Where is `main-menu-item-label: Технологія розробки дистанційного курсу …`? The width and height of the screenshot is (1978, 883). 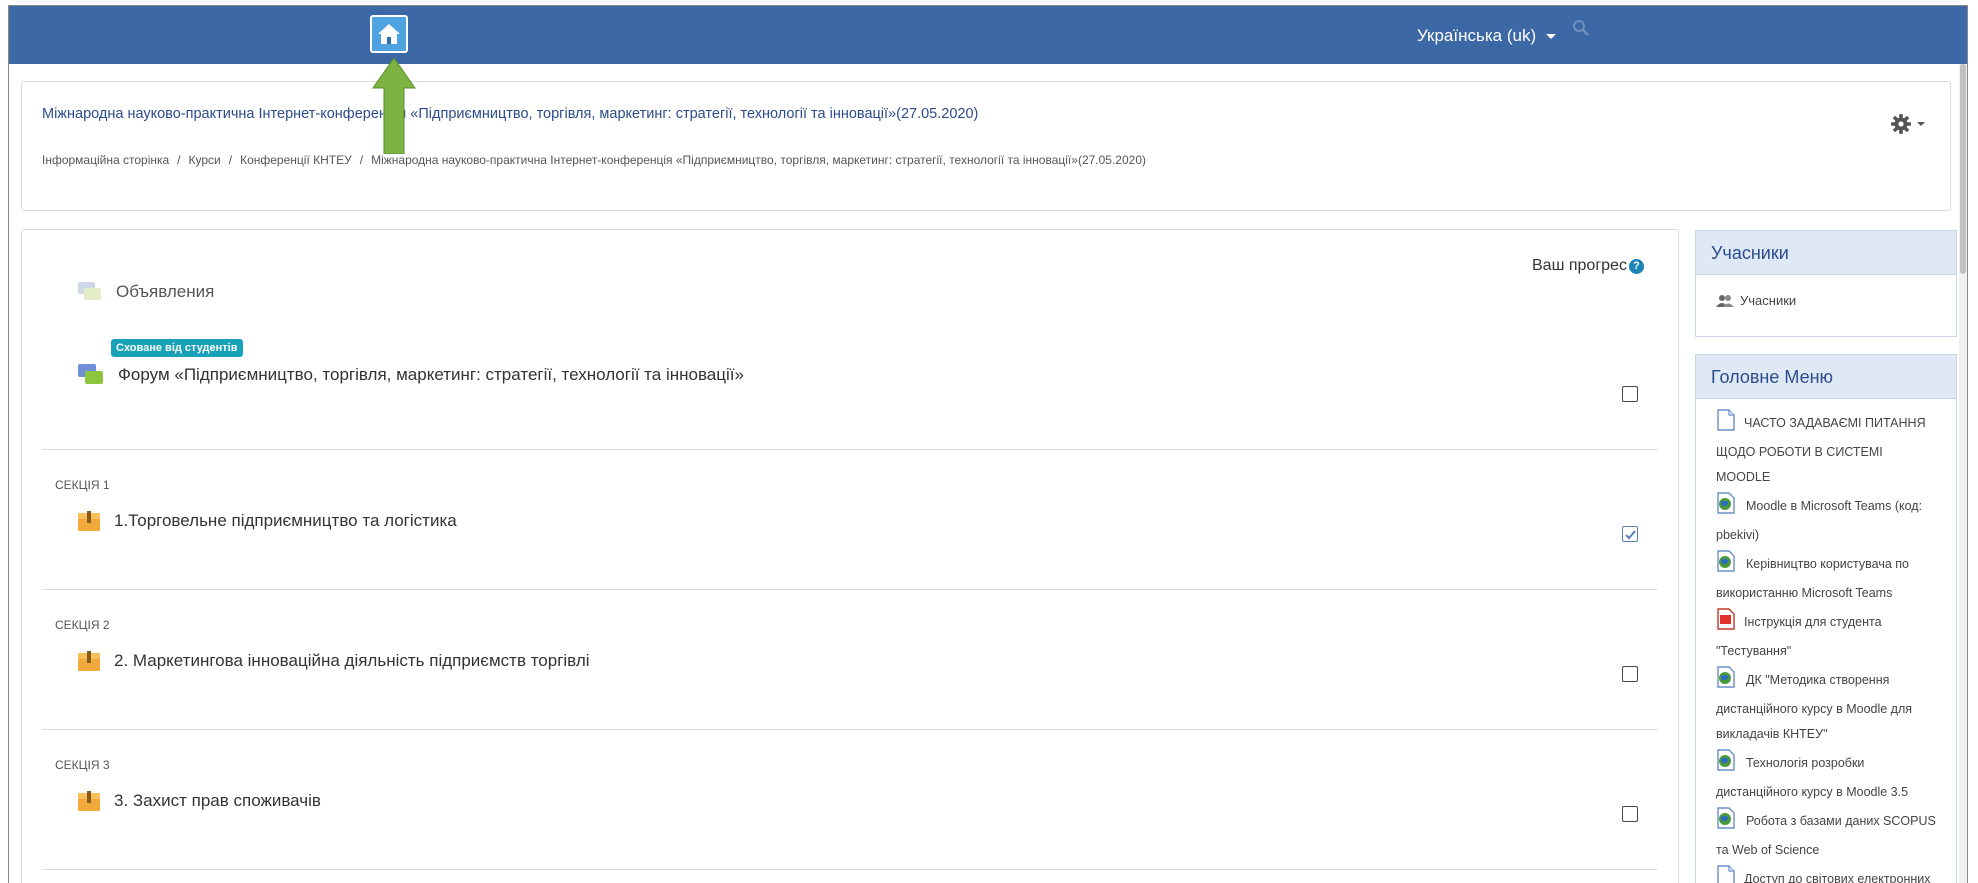 main-menu-item-label: Технологія розробки дистанційного курсу … is located at coordinates (1812, 777).